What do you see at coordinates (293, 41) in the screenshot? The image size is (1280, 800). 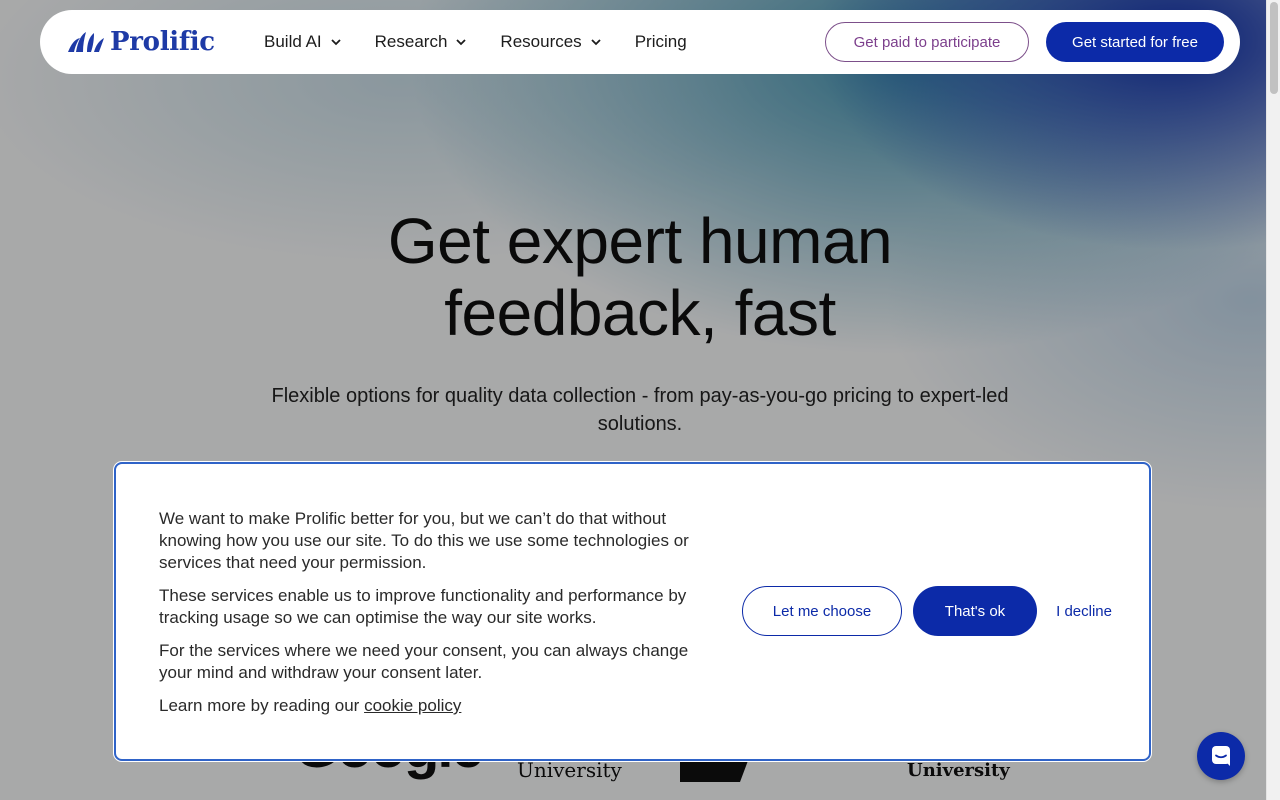 I see `nav-item-label: Build AI` at bounding box center [293, 41].